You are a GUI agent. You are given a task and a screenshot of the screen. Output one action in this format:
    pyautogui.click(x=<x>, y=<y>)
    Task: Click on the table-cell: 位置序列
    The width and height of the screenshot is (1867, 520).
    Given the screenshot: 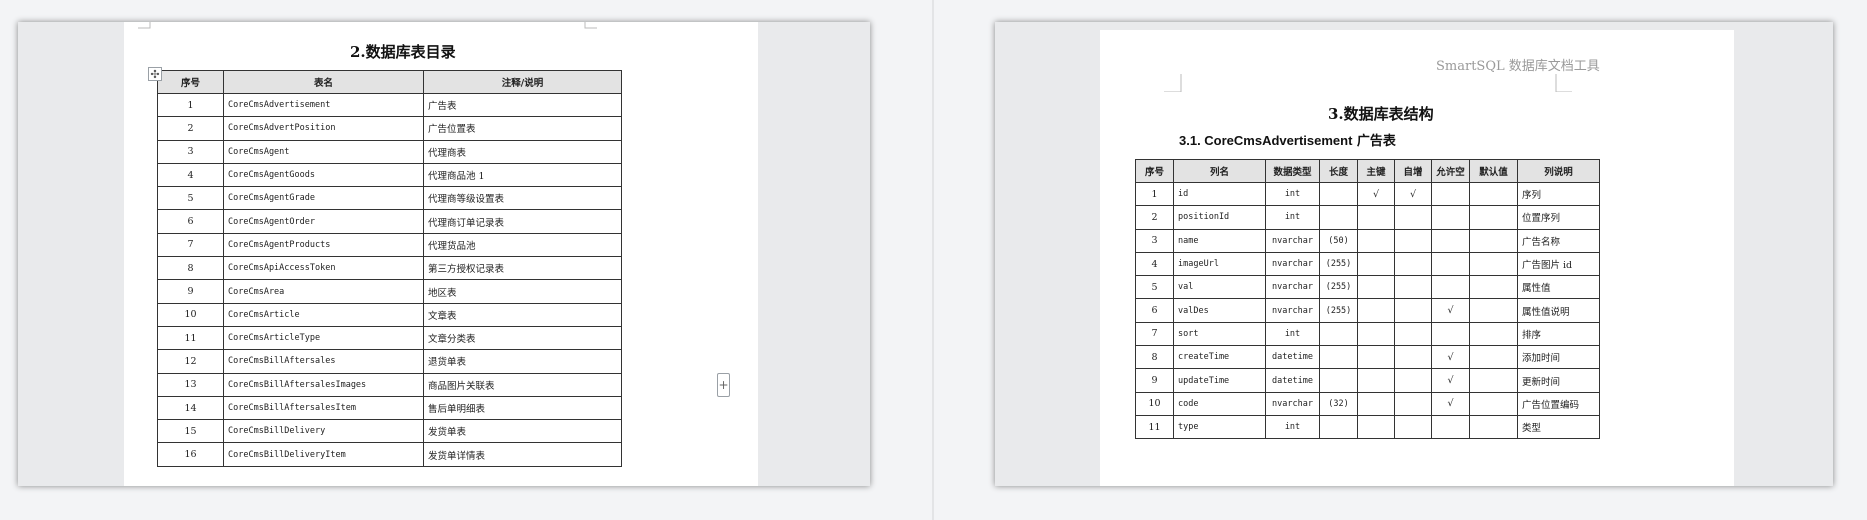 What is the action you would take?
    pyautogui.click(x=1558, y=217)
    